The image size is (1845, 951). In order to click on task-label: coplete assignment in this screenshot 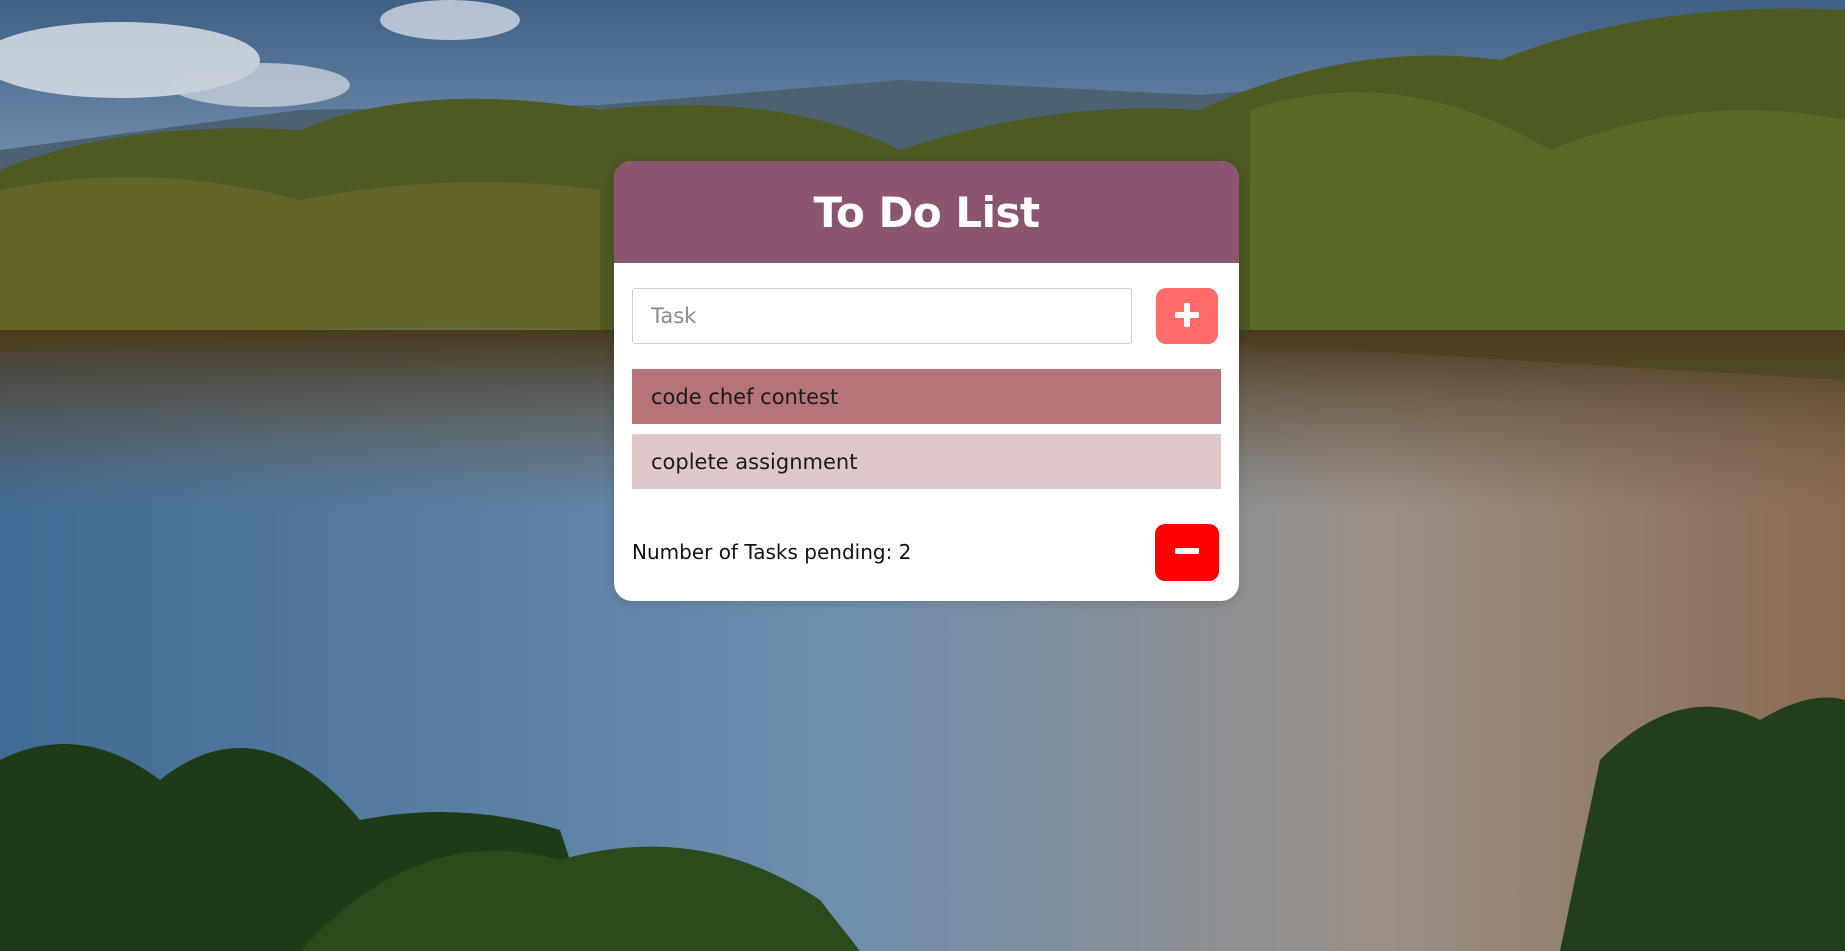, I will do `click(754, 461)`.